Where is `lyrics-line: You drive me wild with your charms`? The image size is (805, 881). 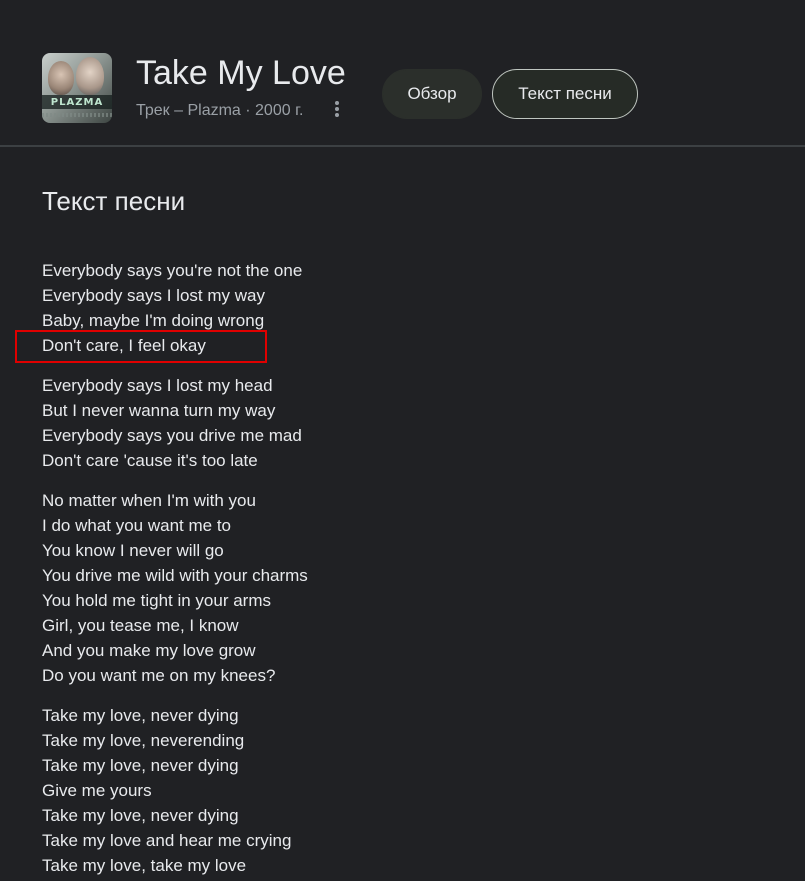 lyrics-line: You drive me wild with your charms is located at coordinates (175, 575).